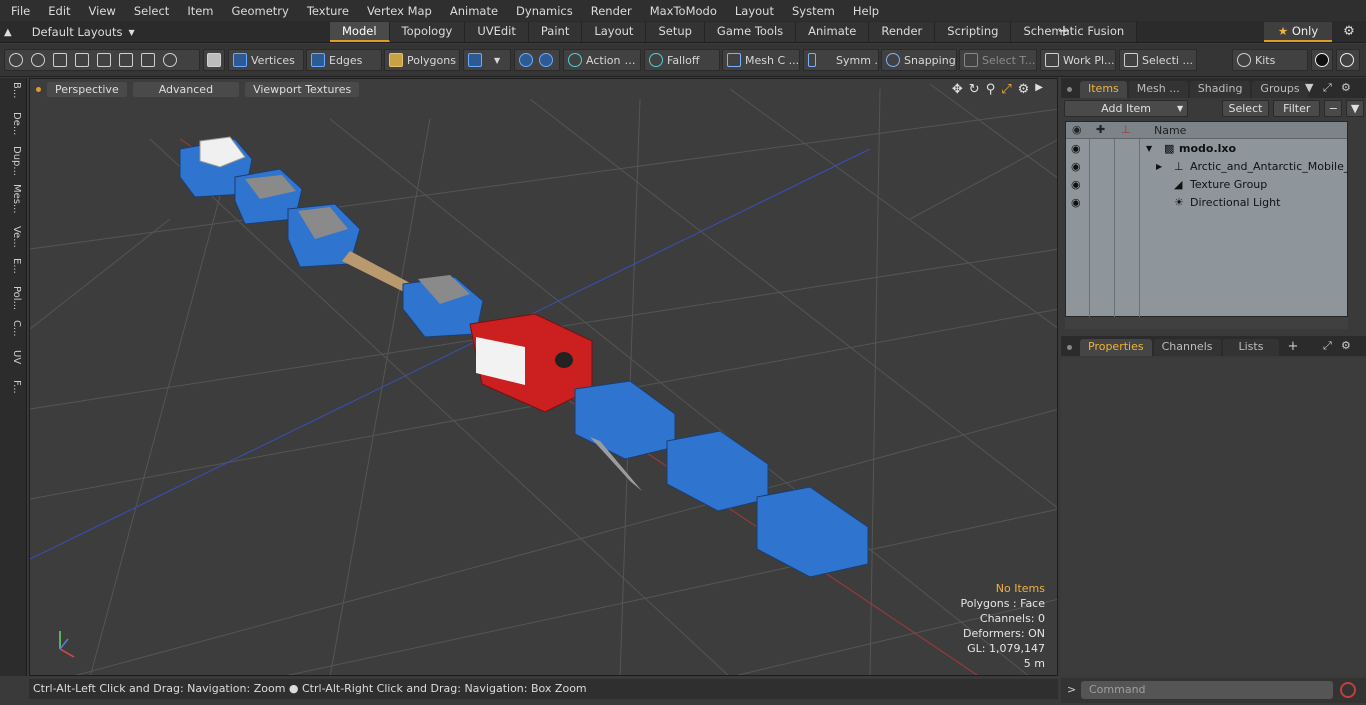 The height and width of the screenshot is (705, 1366). What do you see at coordinates (60, 60) in the screenshot?
I see `pen-icon` at bounding box center [60, 60].